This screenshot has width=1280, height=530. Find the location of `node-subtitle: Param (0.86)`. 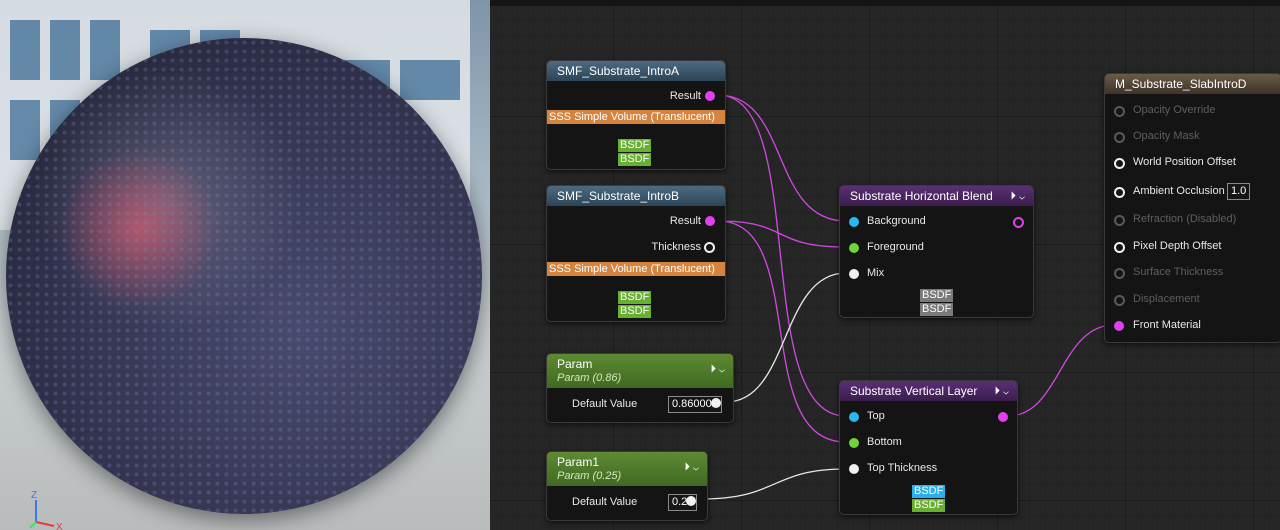

node-subtitle: Param (0.86) is located at coordinates (589, 378).